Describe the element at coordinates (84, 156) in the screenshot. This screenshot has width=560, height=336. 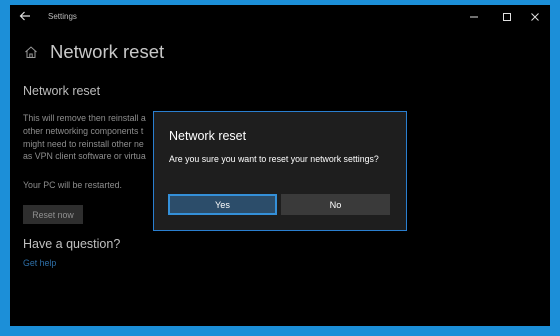
I see `description-line: as VPN client software or virtua` at that location.